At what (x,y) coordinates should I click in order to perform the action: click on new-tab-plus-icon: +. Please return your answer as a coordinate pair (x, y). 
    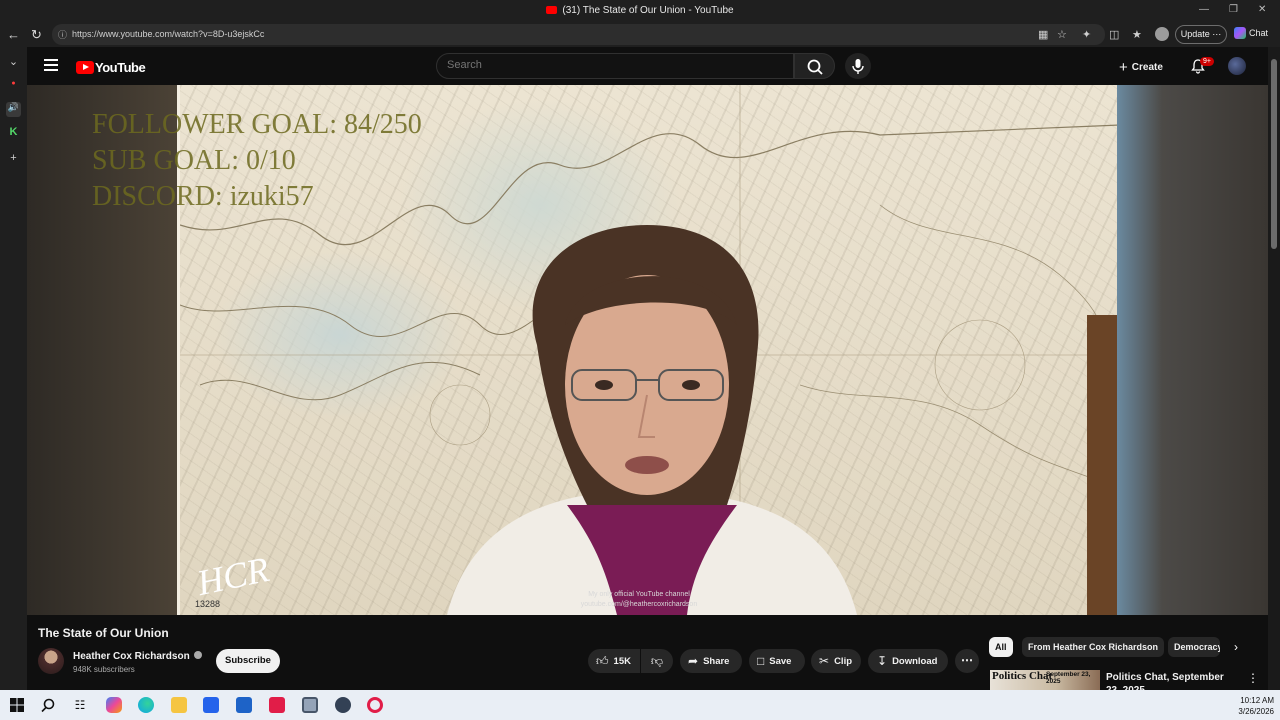
    Looking at the image, I should click on (13, 159).